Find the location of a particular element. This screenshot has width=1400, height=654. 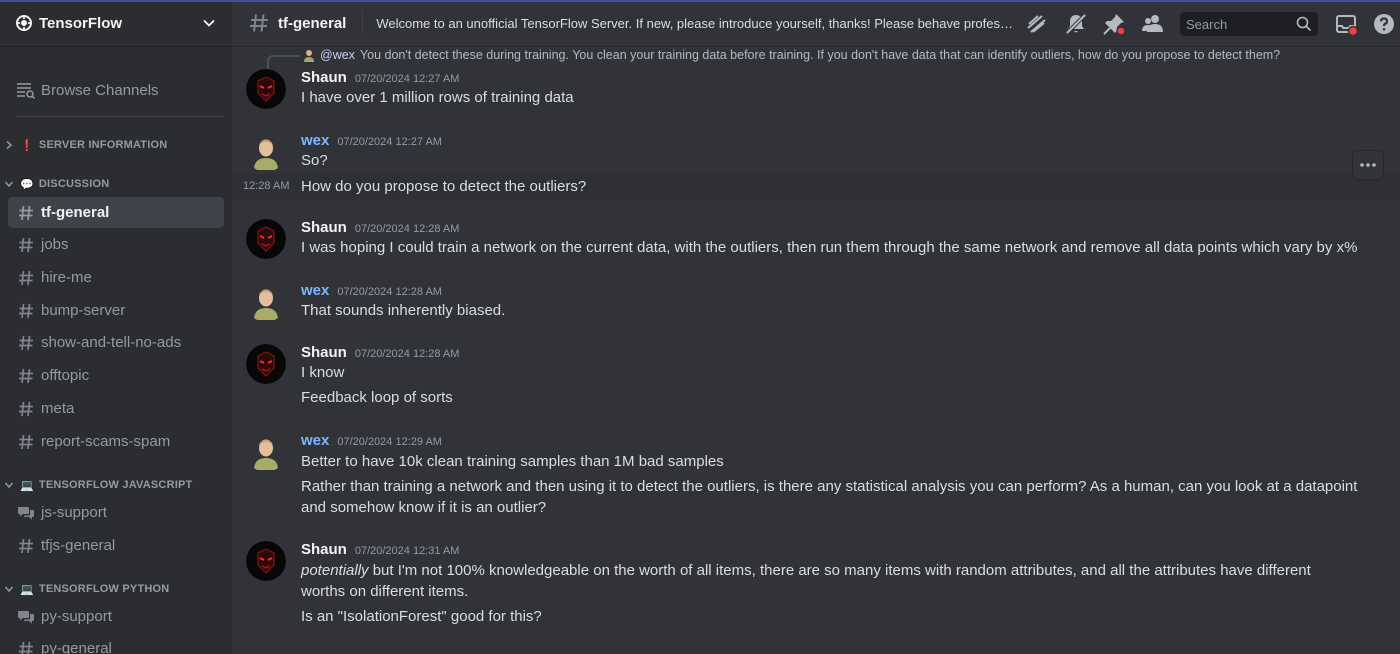

pinned-messages-icon is located at coordinates (1114, 24).